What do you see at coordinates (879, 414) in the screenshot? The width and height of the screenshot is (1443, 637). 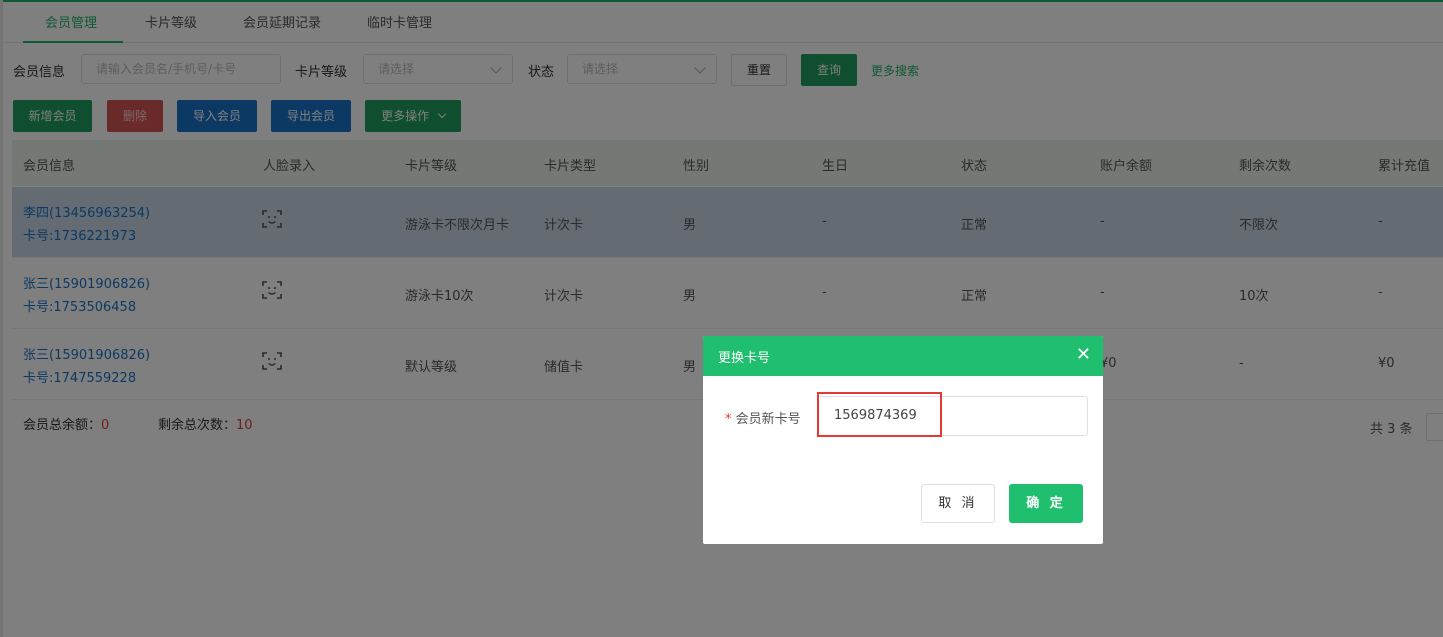 I see `highlight-box` at bounding box center [879, 414].